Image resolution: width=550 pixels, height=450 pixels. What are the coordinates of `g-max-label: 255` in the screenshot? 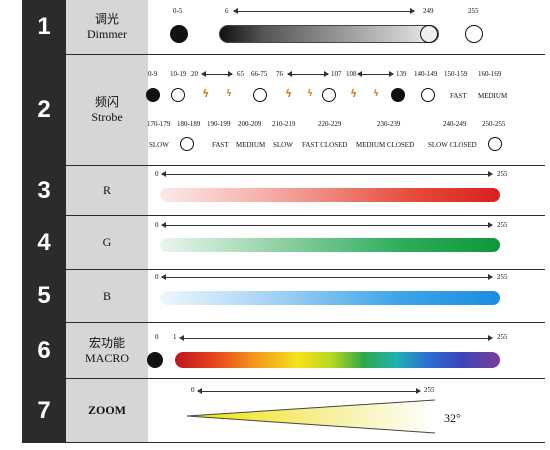 It's located at (502, 225).